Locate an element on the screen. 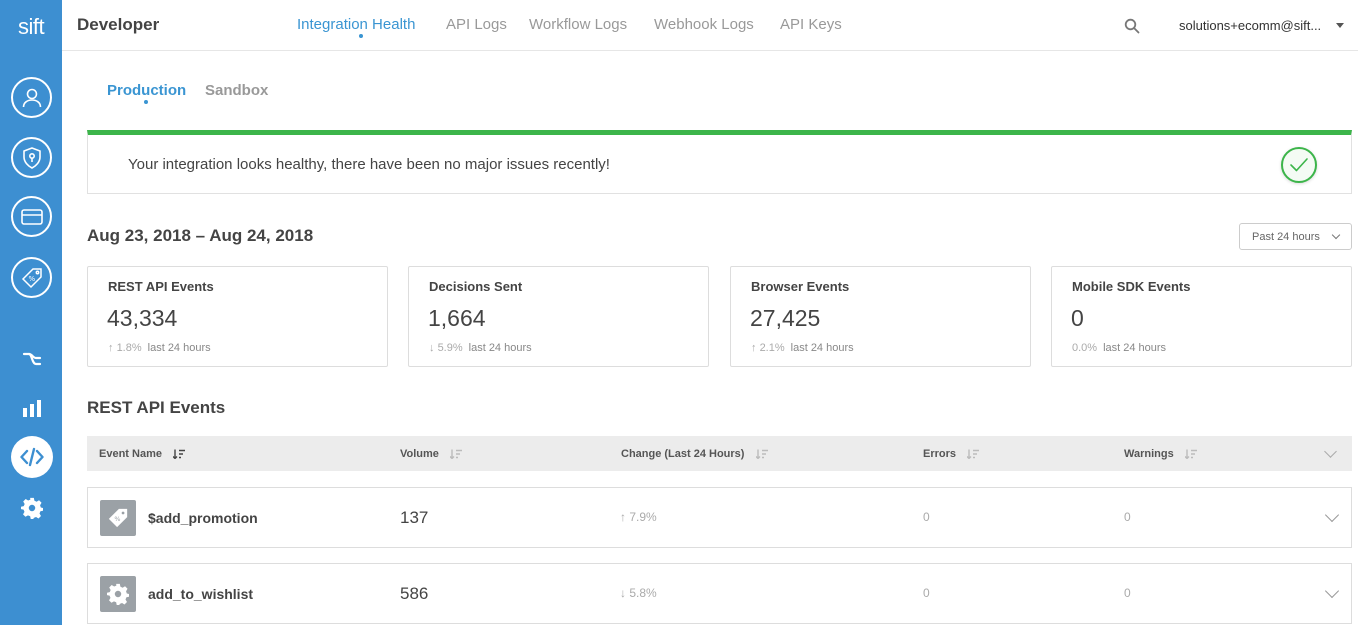  table-row: % $add_promotion 137 ↑ 7.9% 0 0 is located at coordinates (719, 517).